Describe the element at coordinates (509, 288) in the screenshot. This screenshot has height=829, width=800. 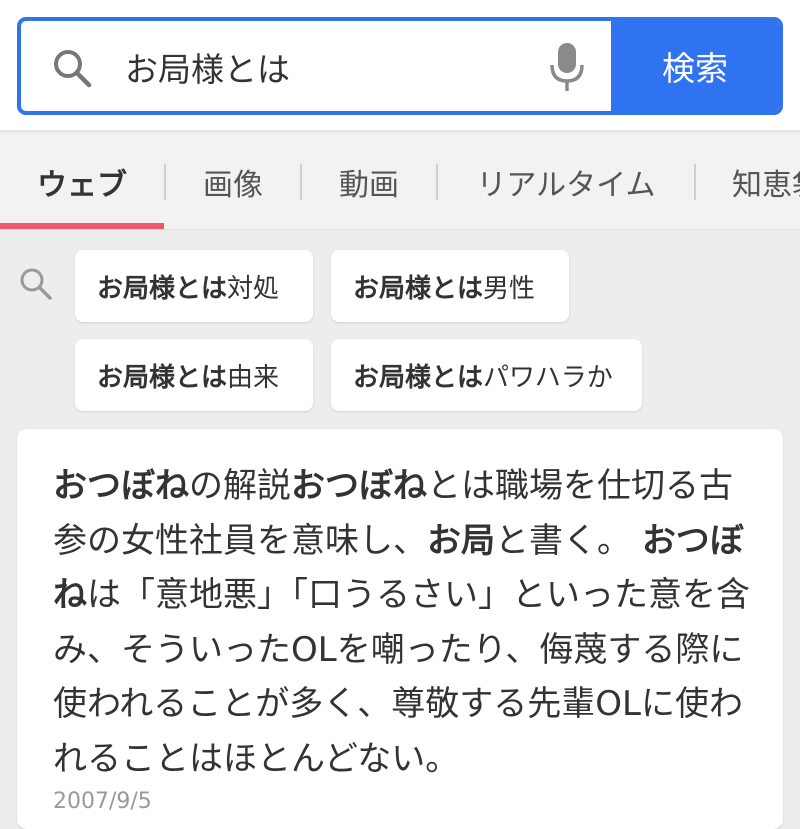
I see `chip-suffix: 男性` at that location.